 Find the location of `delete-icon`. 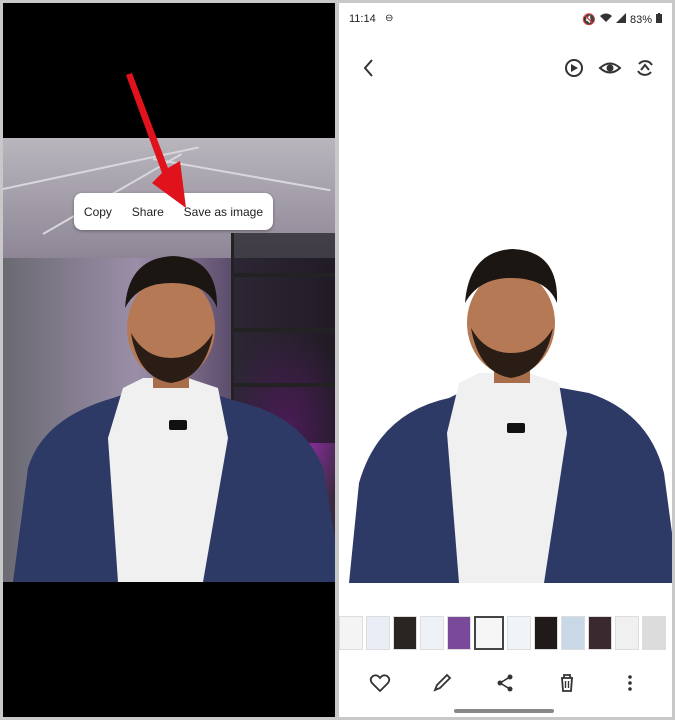

delete-icon is located at coordinates (567, 683).